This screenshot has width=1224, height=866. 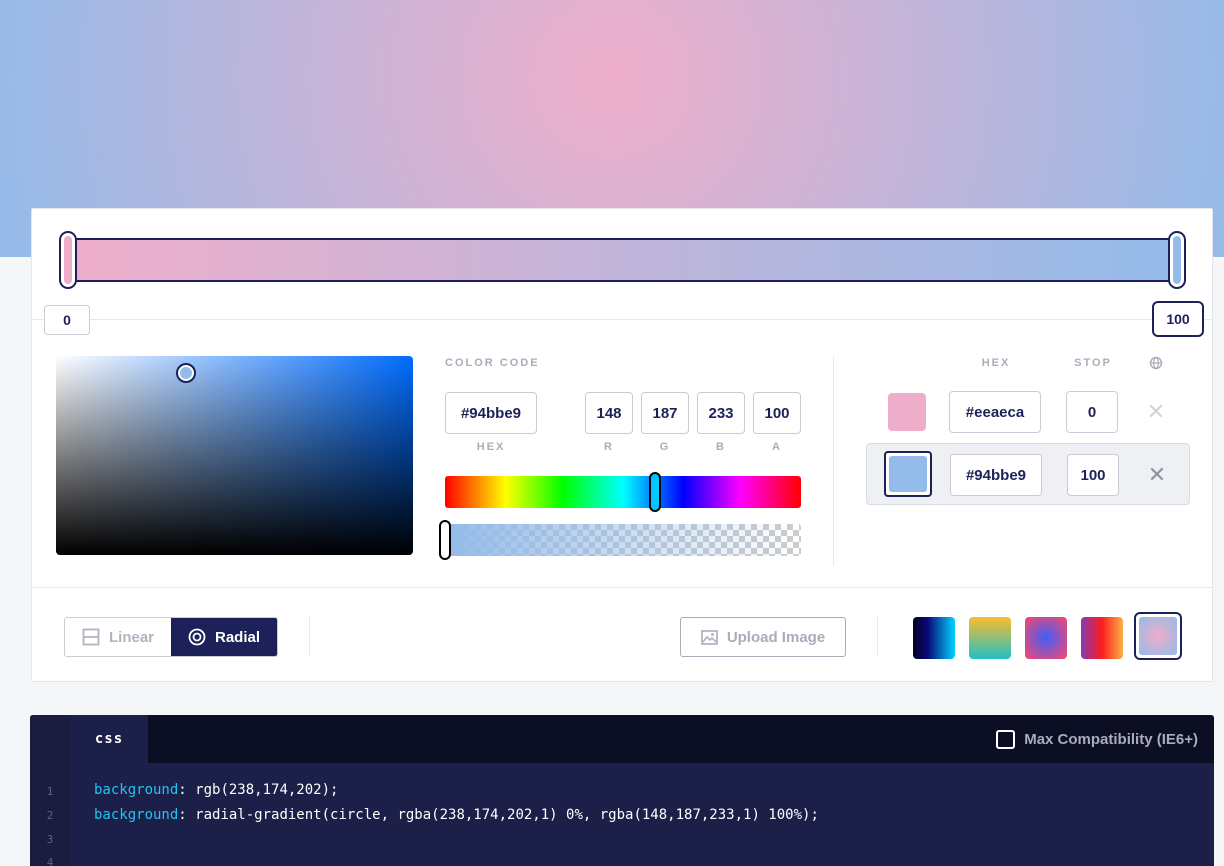 I want to click on section-divider, so click(x=833, y=461).